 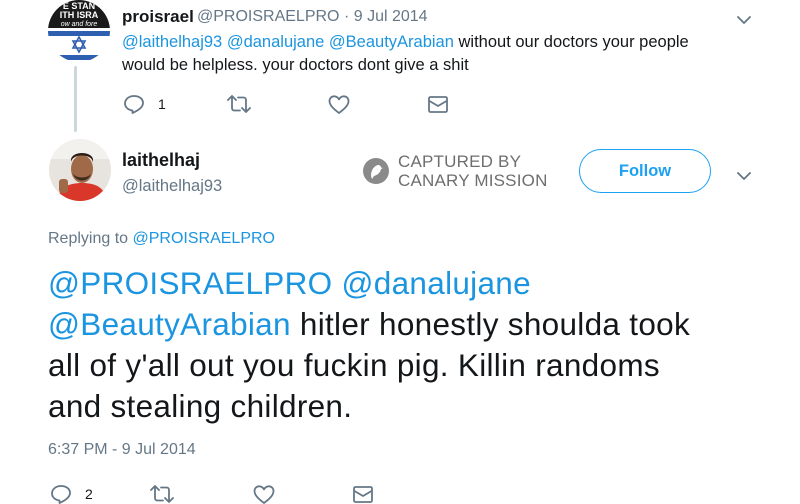 I want to click on parent-display-name: proisrael, so click(x=158, y=17).